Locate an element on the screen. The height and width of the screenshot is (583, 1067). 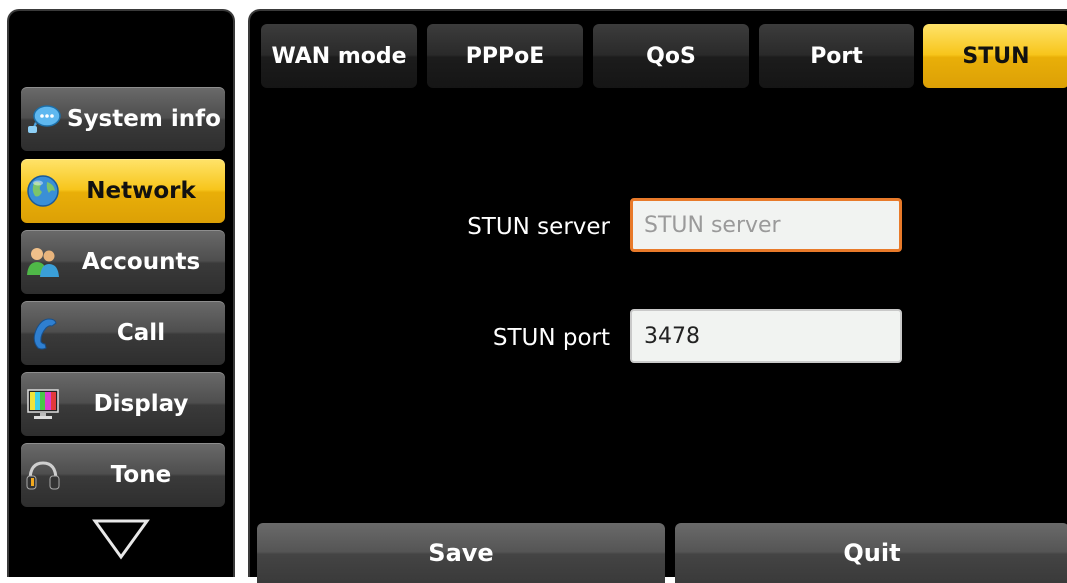
tab-label: Port is located at coordinates (836, 56).